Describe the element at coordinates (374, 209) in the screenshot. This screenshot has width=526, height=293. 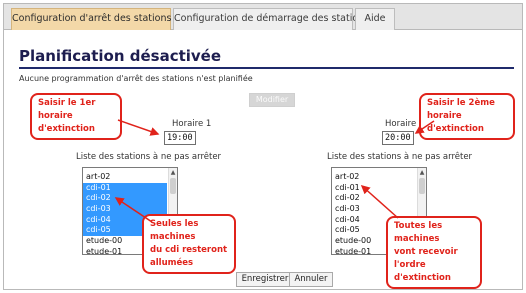
I see `station-option: cdi-03` at that location.